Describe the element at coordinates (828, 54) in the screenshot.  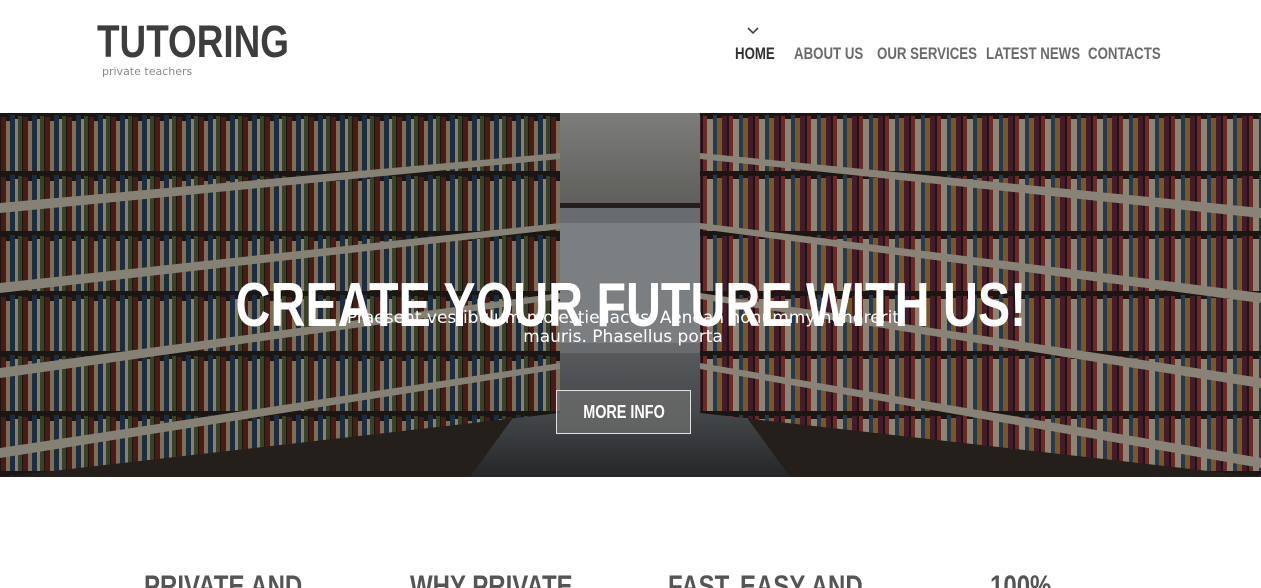
I see `nav-item-about-us: ABOUT US` at that location.